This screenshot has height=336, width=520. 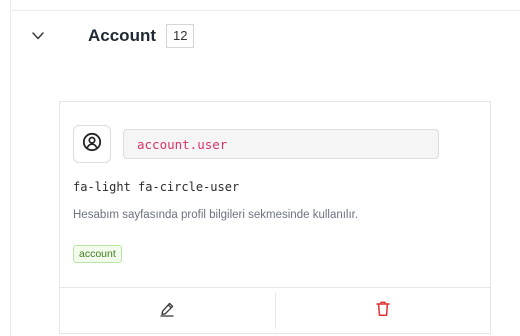 I want to click on circle-user-icon, so click(x=92, y=144).